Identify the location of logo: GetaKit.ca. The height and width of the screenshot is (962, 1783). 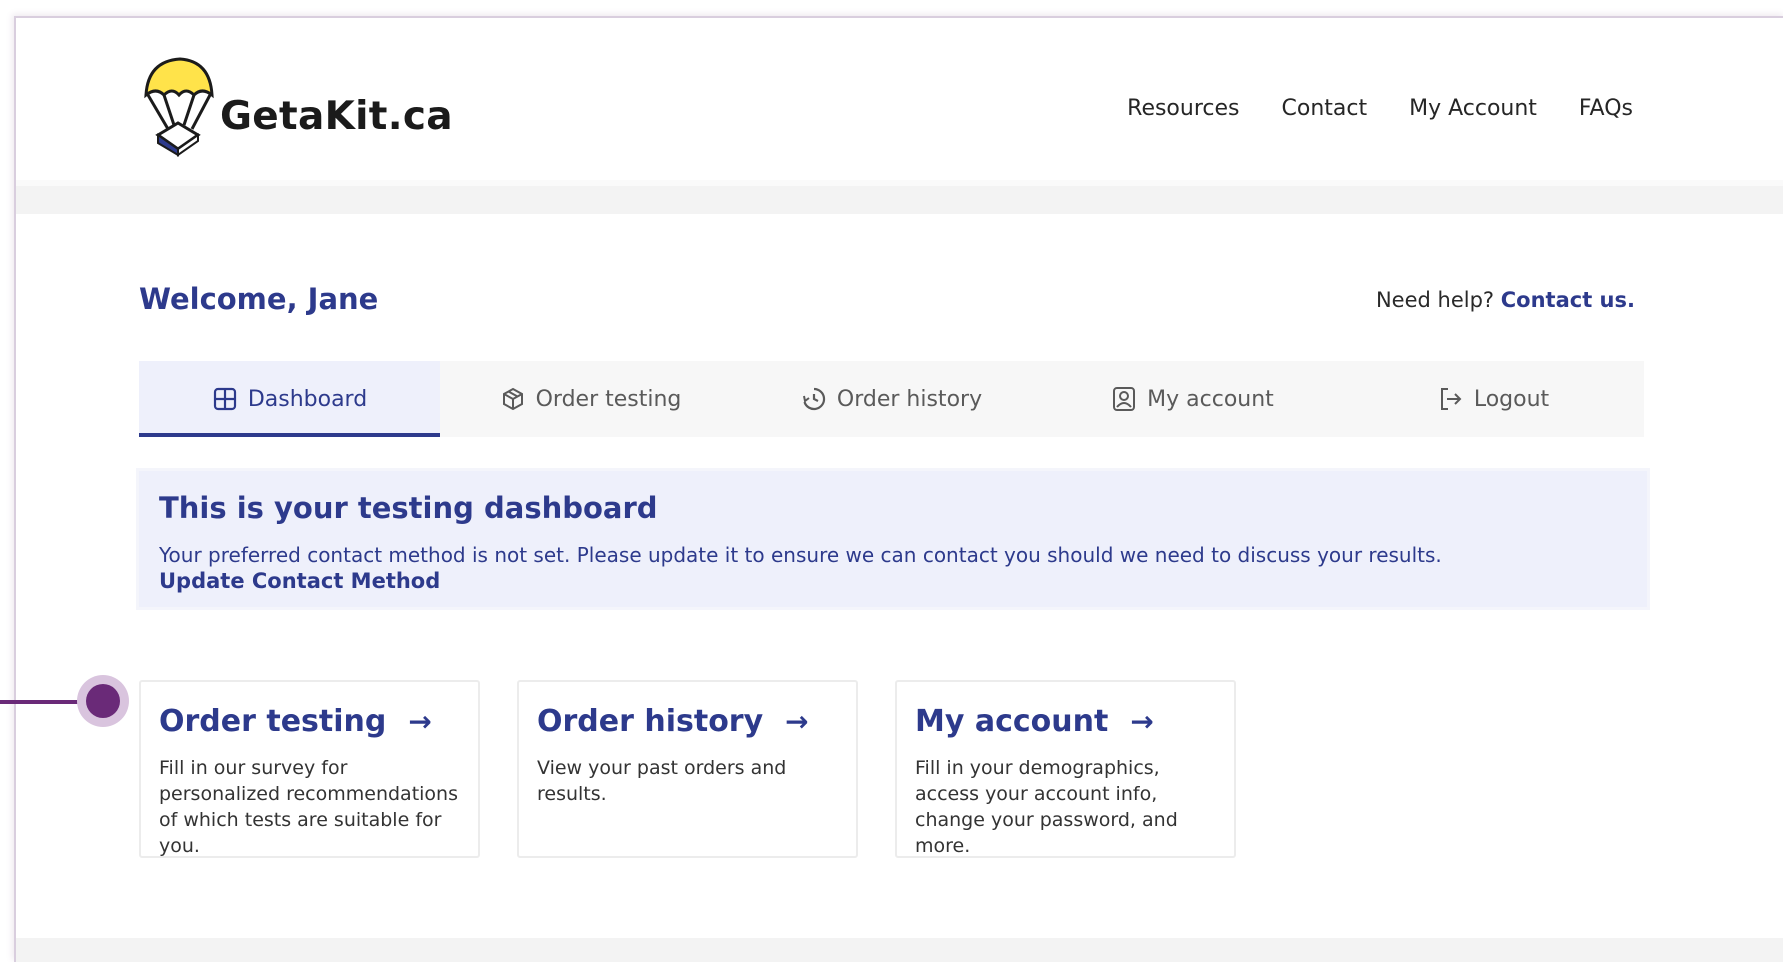
(295, 106).